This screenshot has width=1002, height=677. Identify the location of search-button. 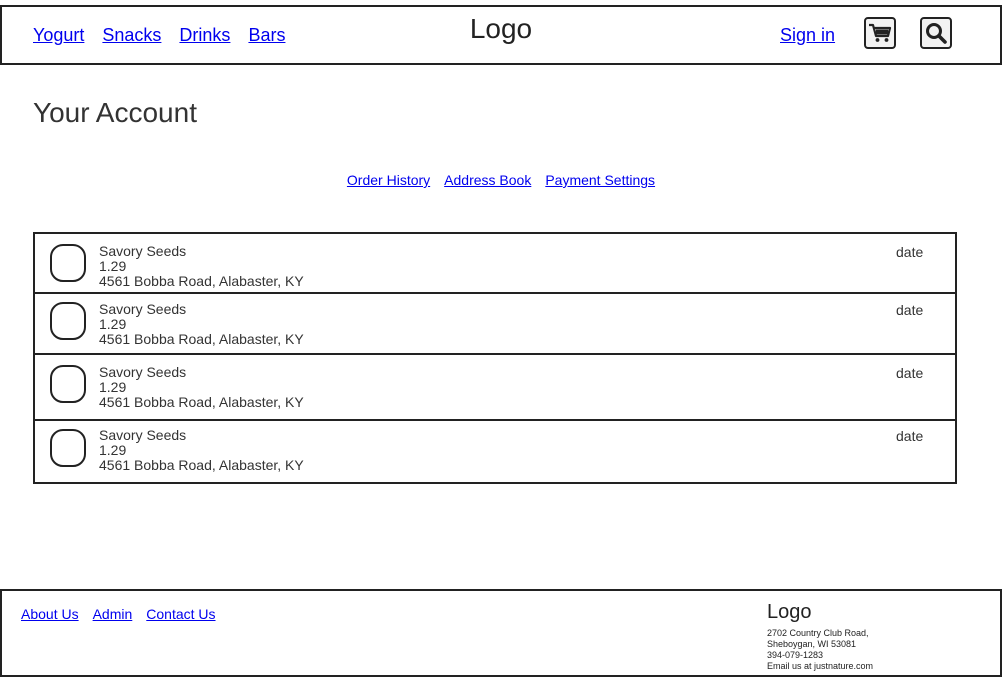
(936, 33).